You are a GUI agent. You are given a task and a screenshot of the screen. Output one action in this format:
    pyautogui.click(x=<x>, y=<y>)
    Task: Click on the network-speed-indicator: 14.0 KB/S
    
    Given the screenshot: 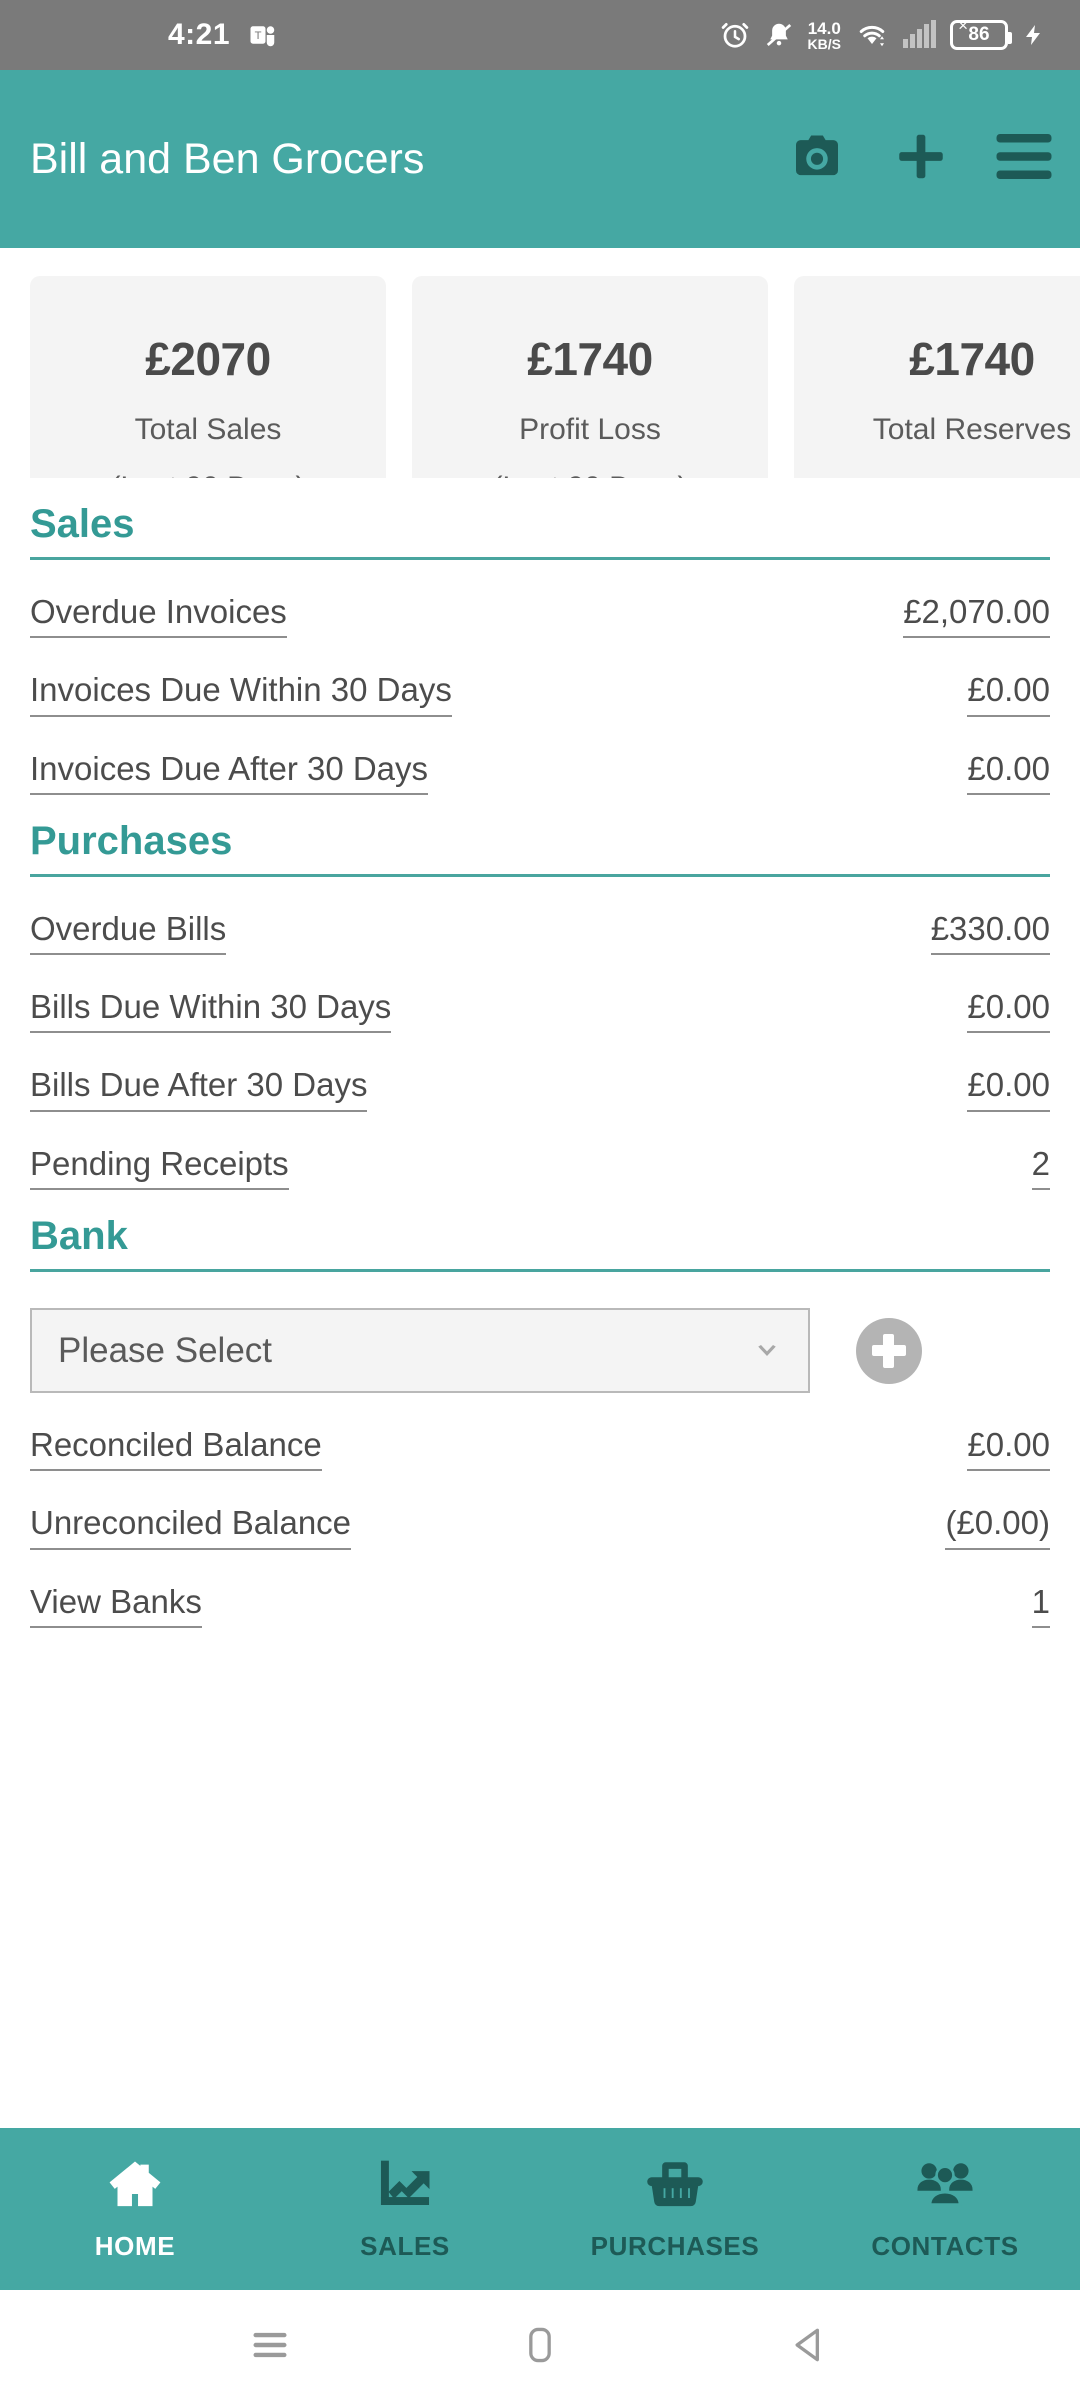 What is the action you would take?
    pyautogui.click(x=824, y=35)
    